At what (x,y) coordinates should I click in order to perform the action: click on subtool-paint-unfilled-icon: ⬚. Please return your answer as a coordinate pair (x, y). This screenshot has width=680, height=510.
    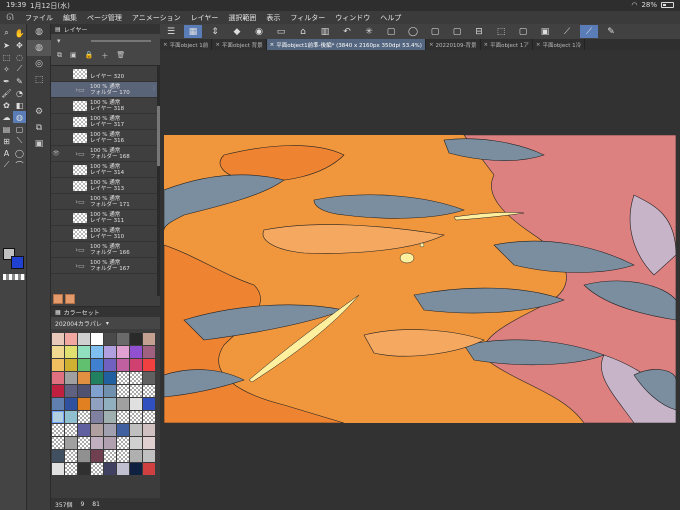
    Looking at the image, I should click on (39, 80).